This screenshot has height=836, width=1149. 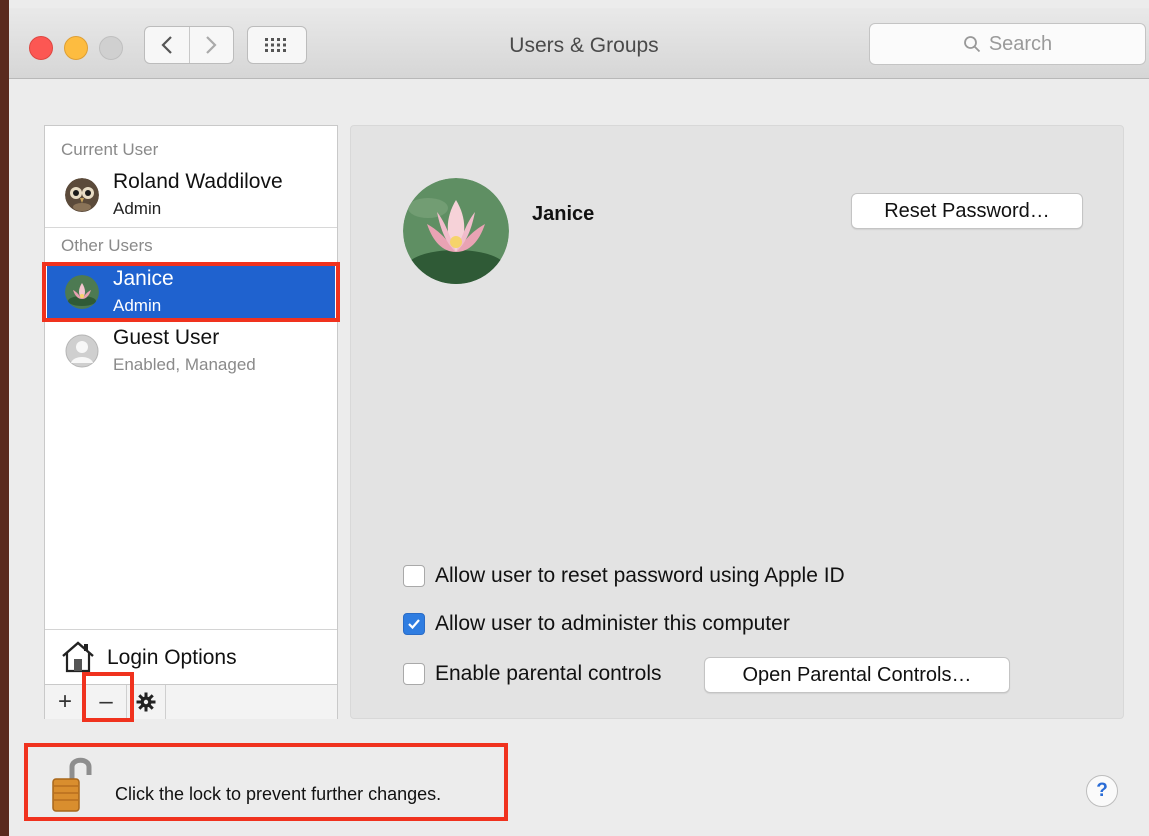 I want to click on administer-computer-checkbox, so click(x=414, y=624).